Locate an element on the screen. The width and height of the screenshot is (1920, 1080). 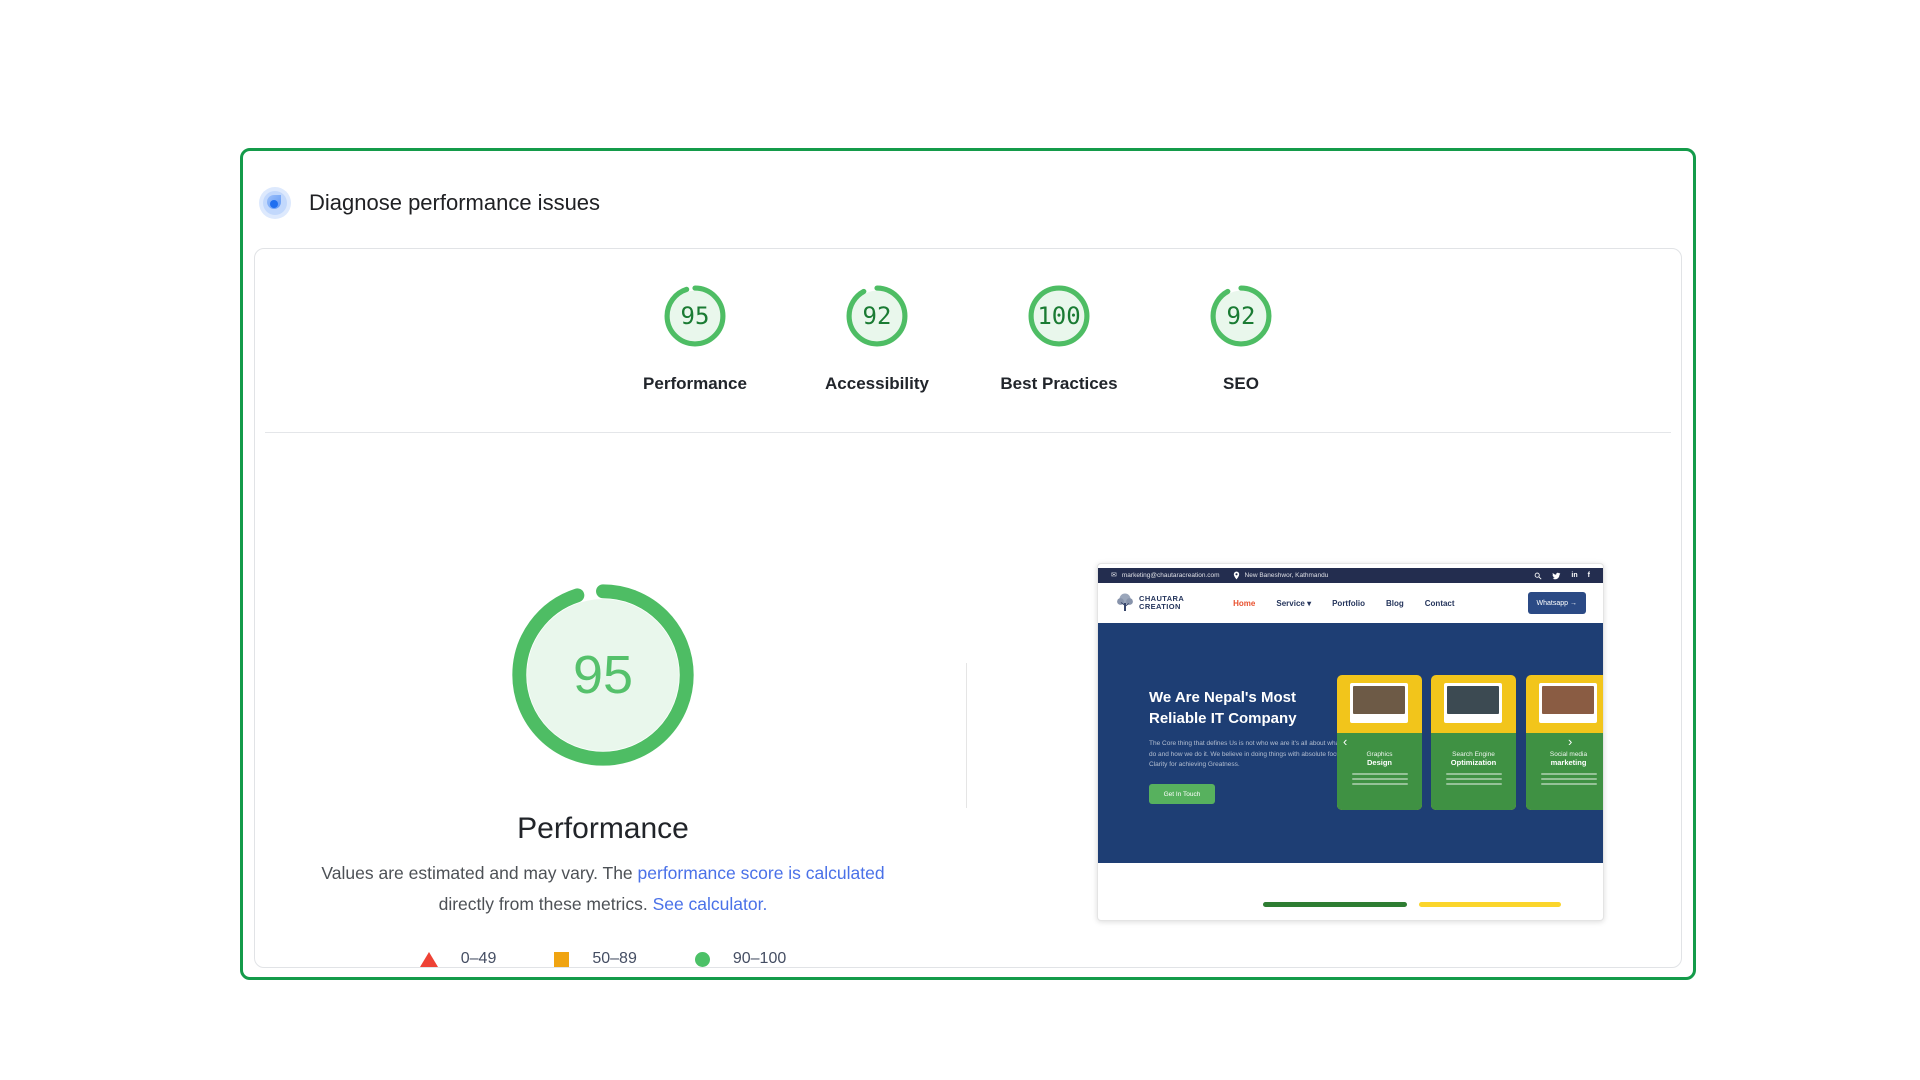
card-title: Social media marketing is located at coordinates (1568, 759).